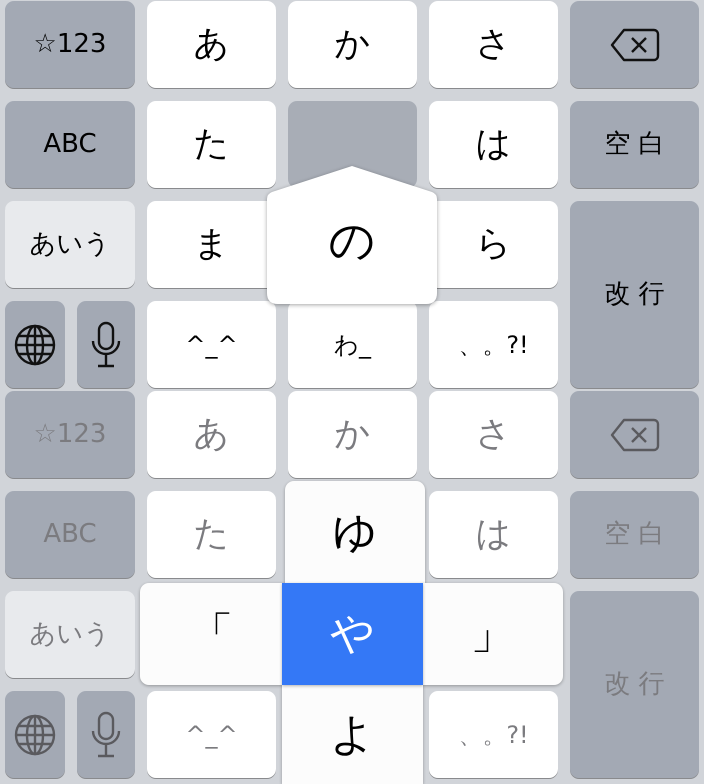  What do you see at coordinates (355, 533) in the screenshot?
I see `flick-option: ゆ` at bounding box center [355, 533].